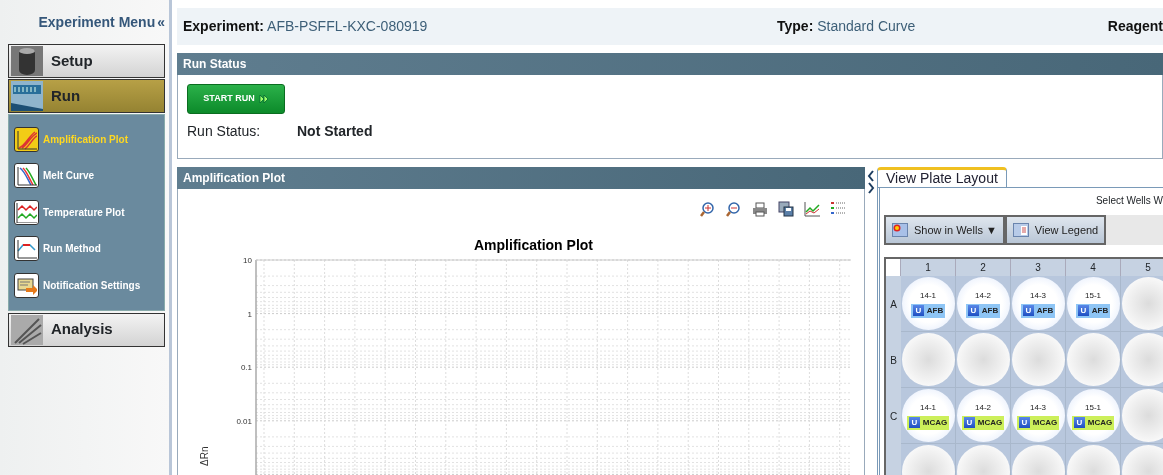  Describe the element at coordinates (1129, 26) in the screenshot. I see `header-field: Reagent` at that location.